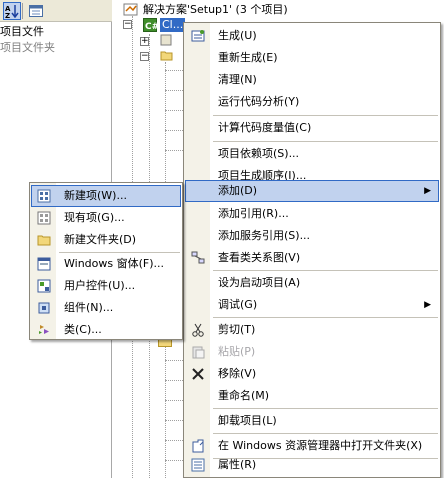  I want to click on menu-item-label: 剪切(T), so click(237, 329).